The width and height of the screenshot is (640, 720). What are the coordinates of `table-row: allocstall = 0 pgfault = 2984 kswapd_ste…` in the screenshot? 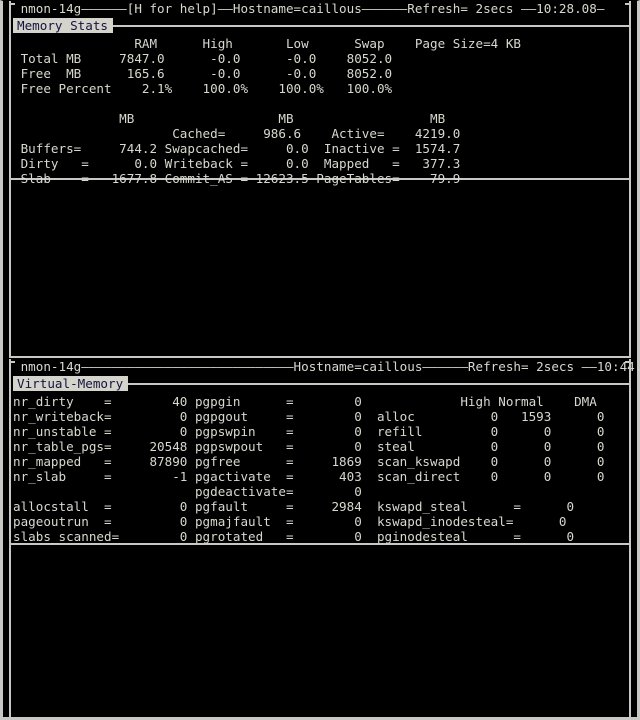 It's located at (294, 506).